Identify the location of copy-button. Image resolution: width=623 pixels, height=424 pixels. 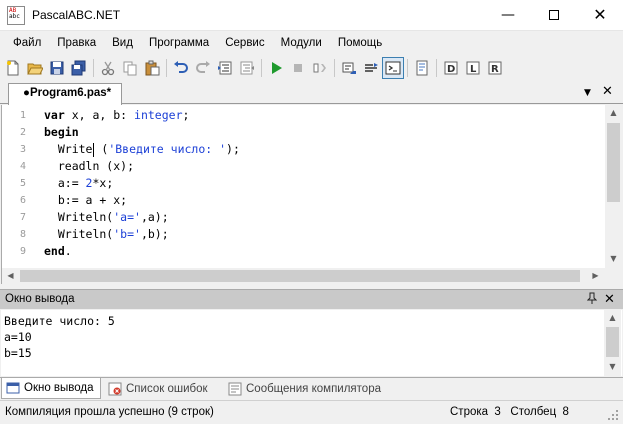
(130, 68).